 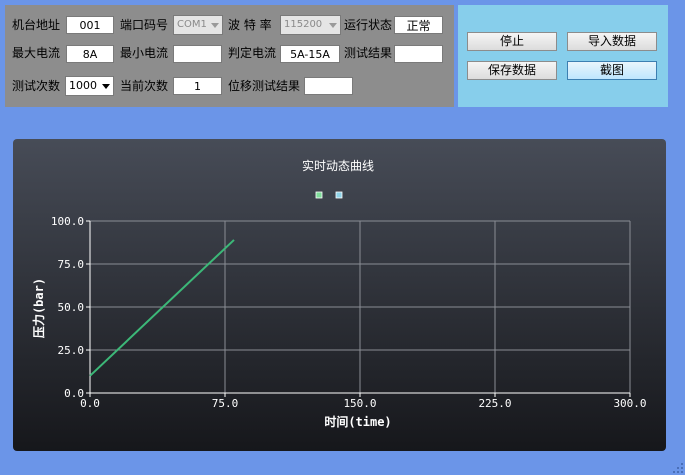 What do you see at coordinates (303, 24) in the screenshot?
I see `baud-rate-select-value: 115200` at bounding box center [303, 24].